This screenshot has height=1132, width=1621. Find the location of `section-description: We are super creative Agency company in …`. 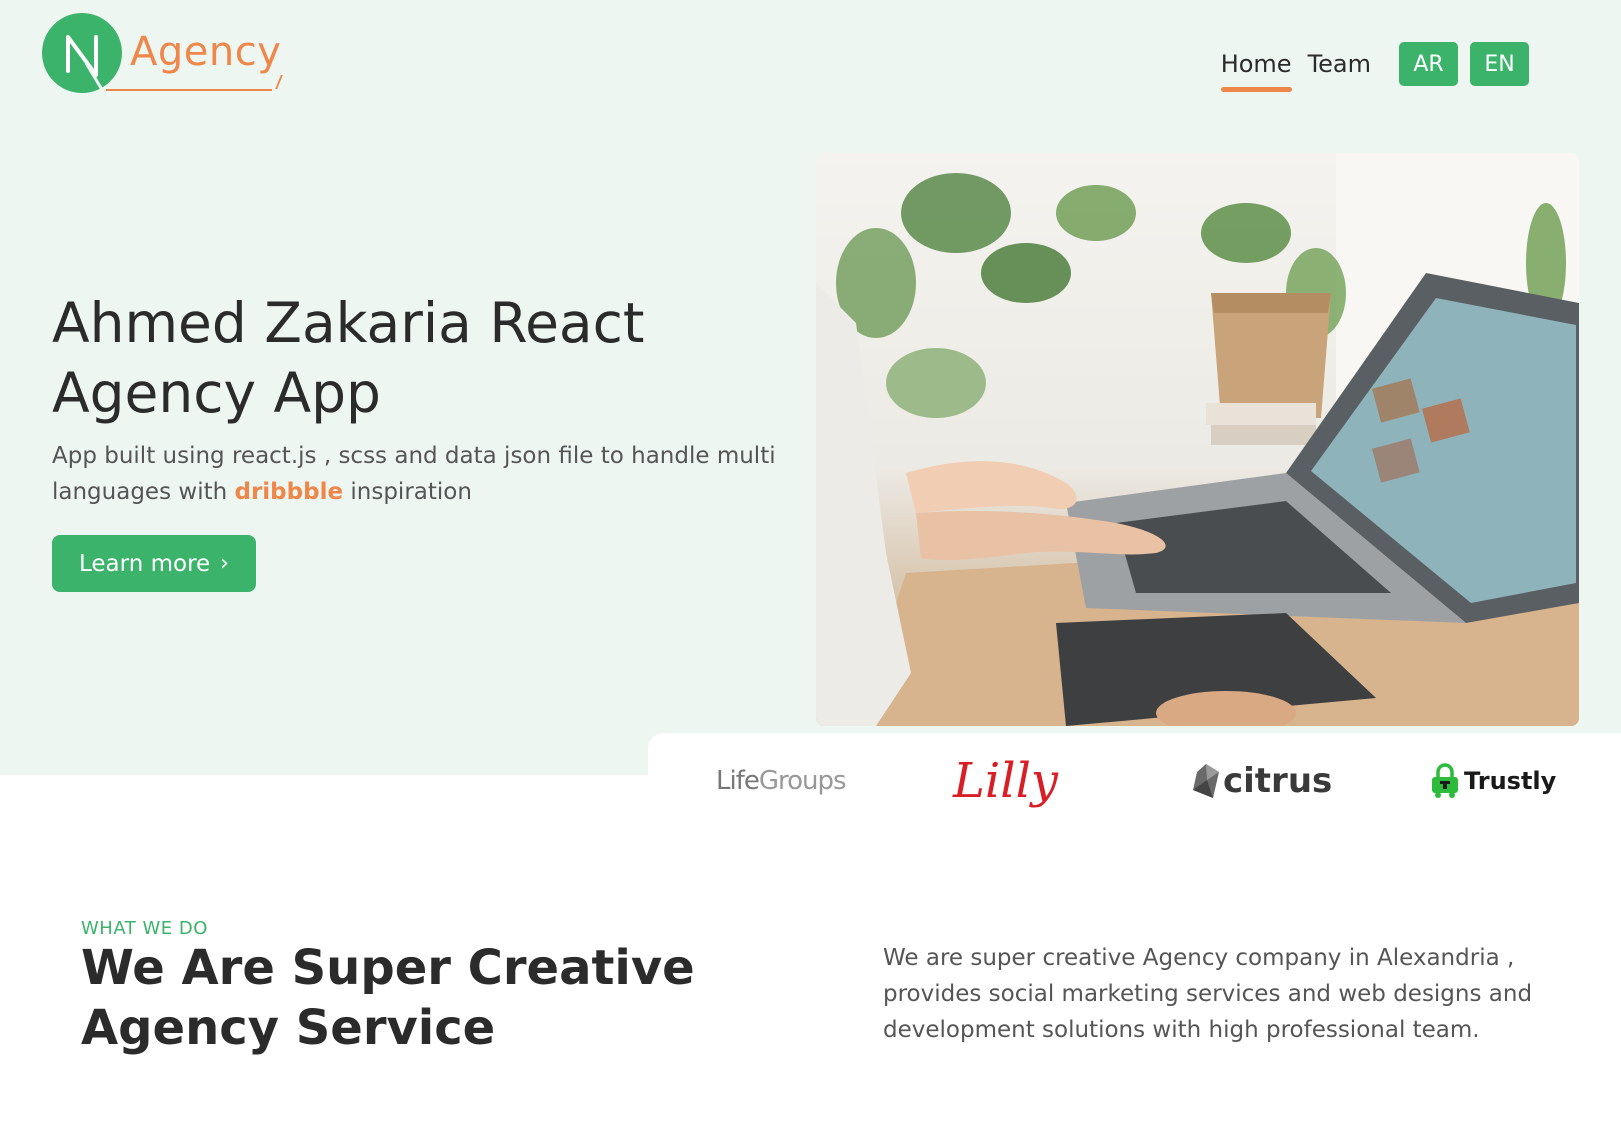

section-description: We are super creative Agency company in … is located at coordinates (1208, 994).